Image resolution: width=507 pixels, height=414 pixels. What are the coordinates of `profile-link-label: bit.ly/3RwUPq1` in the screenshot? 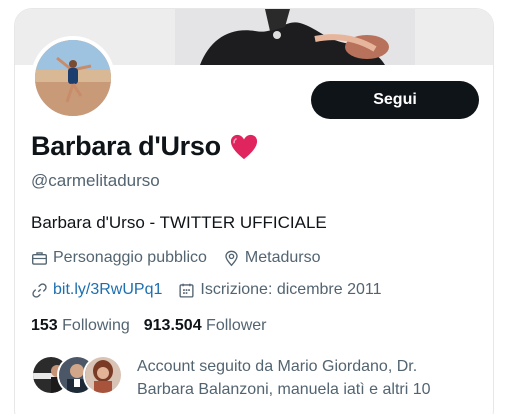 It's located at (107, 290).